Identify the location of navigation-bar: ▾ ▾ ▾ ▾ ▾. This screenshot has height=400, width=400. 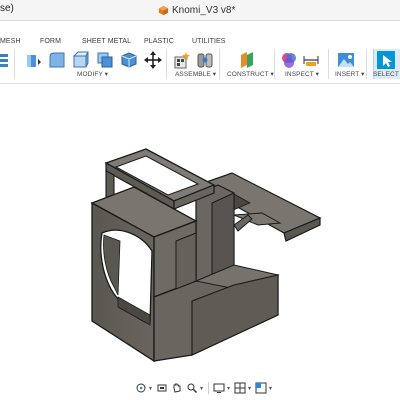
(204, 388).